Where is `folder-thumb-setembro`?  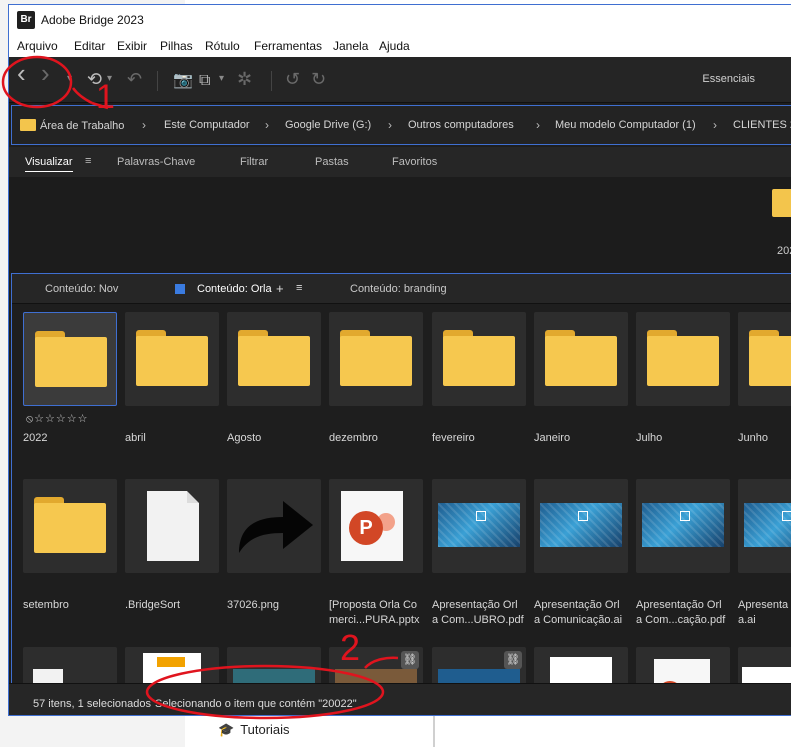 folder-thumb-setembro is located at coordinates (70, 526).